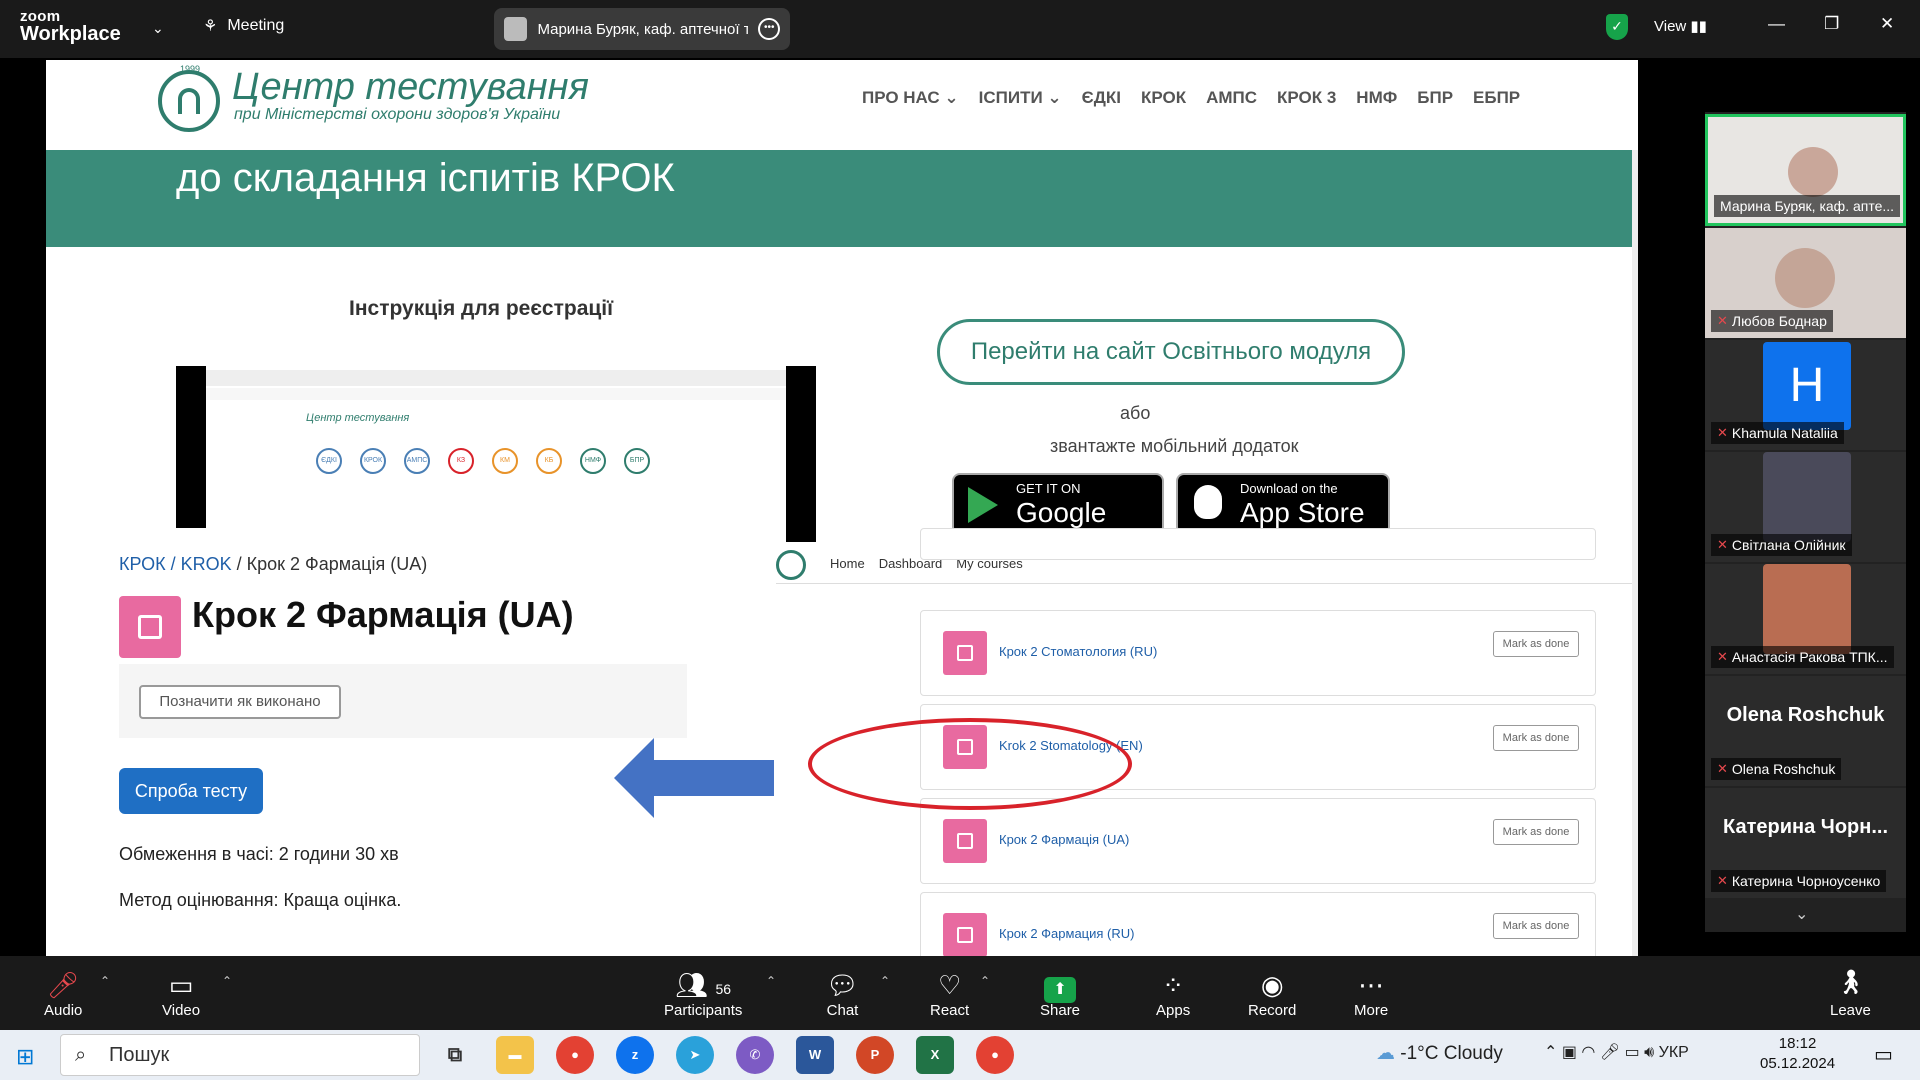 Image resolution: width=1920 pixels, height=1080 pixels. What do you see at coordinates (635, 1055) in the screenshot?
I see `zoom-app-icon: z` at bounding box center [635, 1055].